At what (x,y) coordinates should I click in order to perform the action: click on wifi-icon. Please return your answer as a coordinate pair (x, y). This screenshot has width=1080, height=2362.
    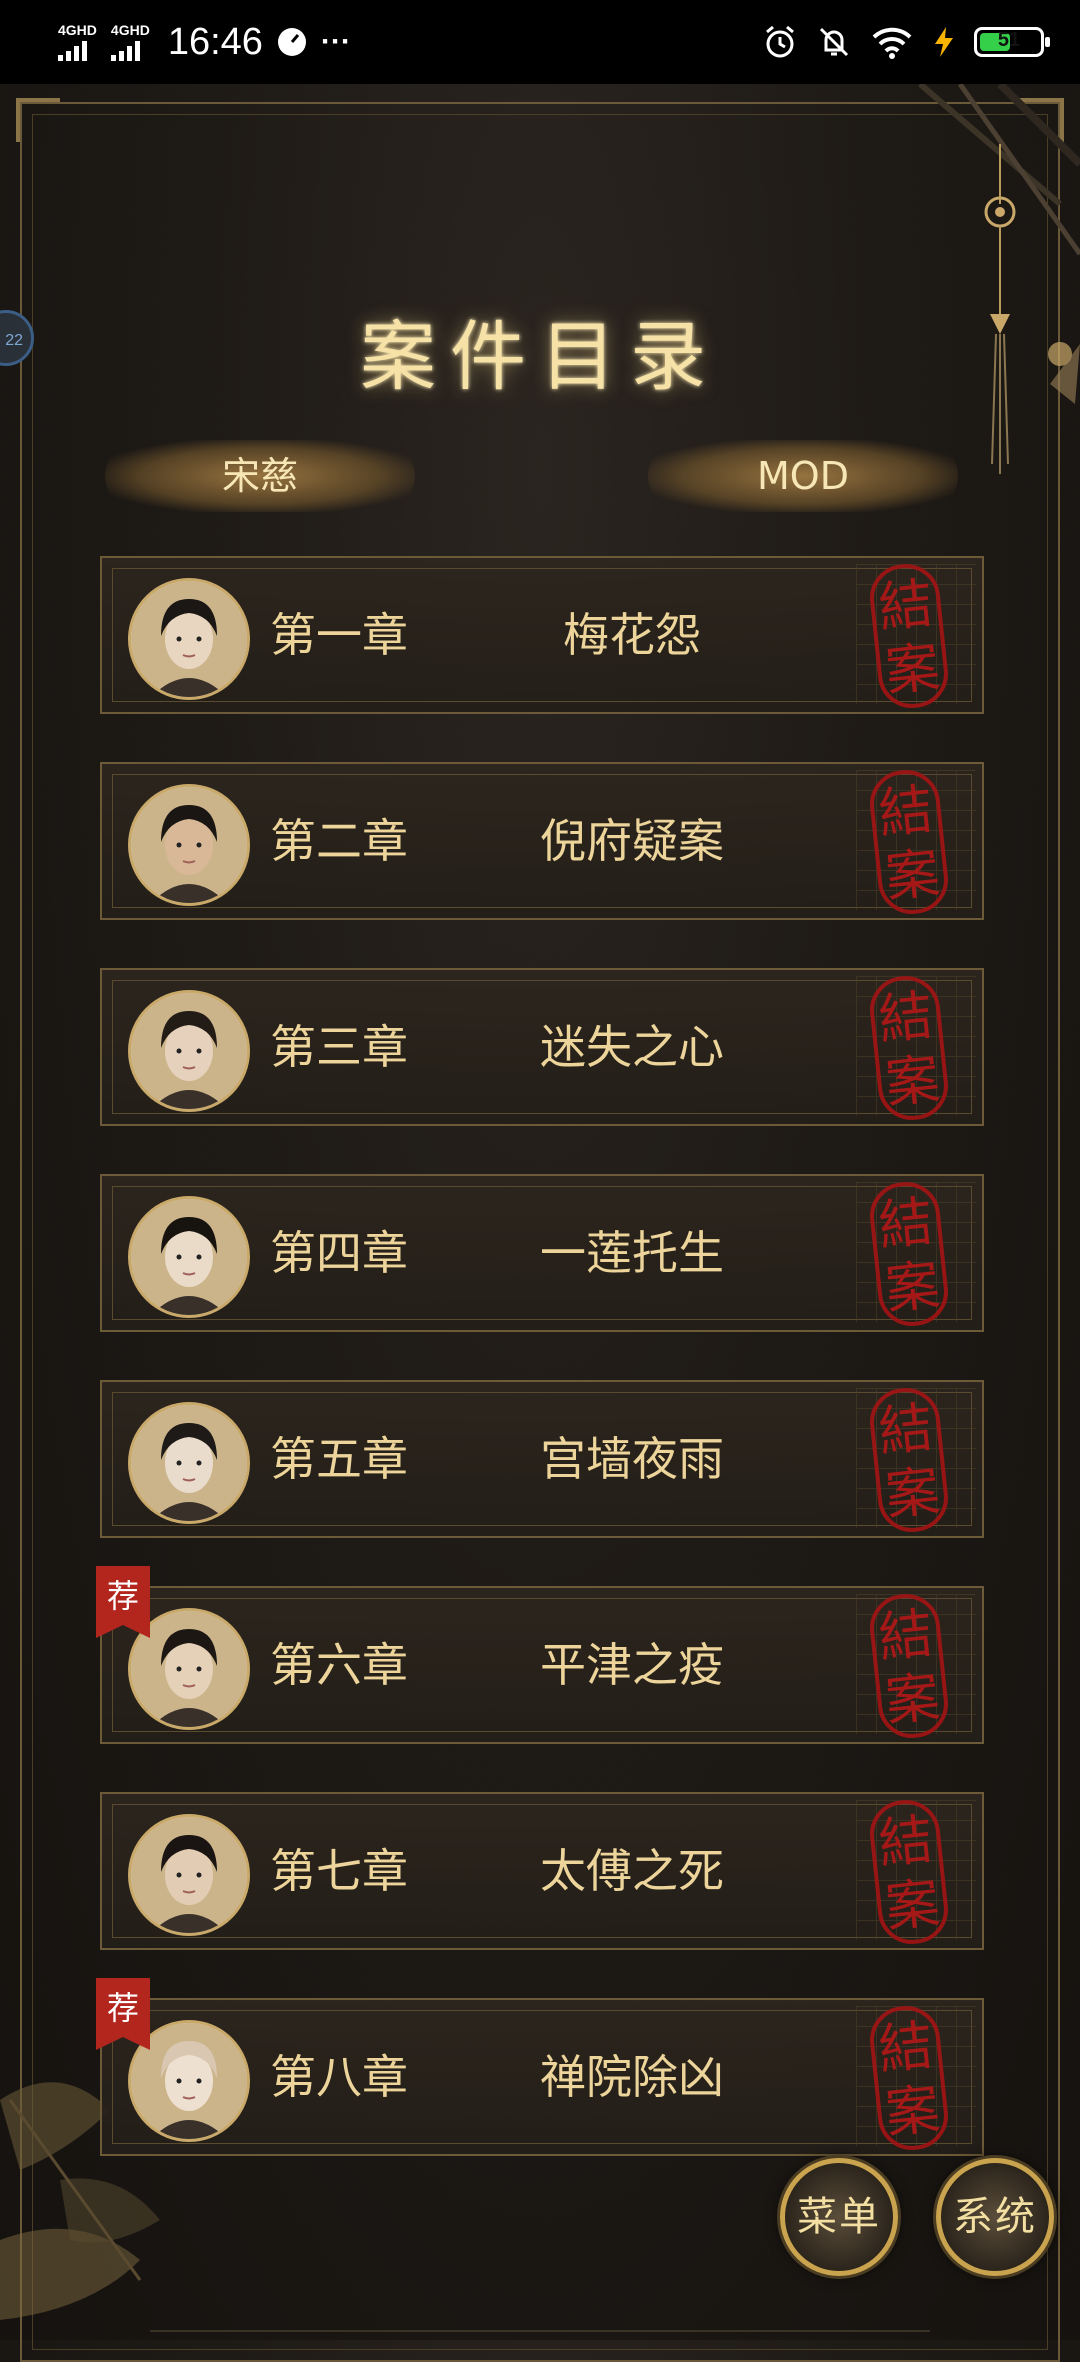
    Looking at the image, I should click on (892, 43).